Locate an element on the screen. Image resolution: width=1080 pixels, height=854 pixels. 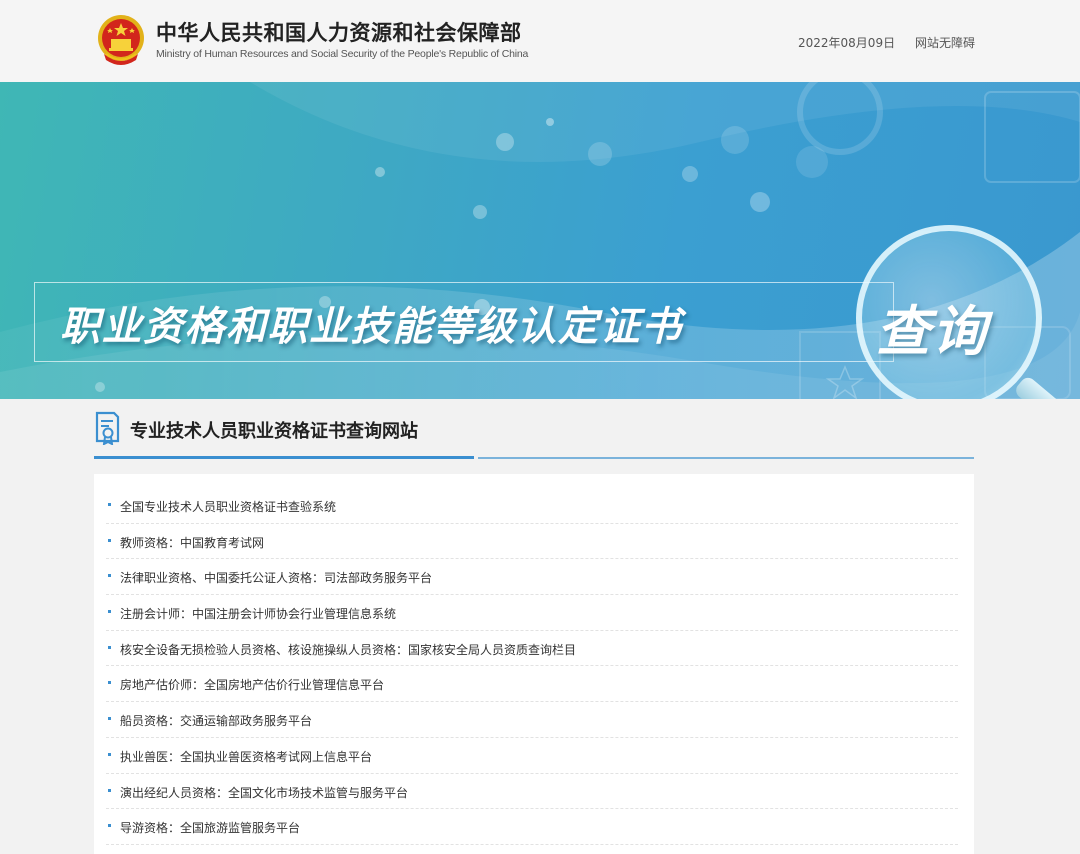
list-item-label: 注册会计师：中国注册会计师协会行业管理信息系统 is located at coordinates (258, 613).